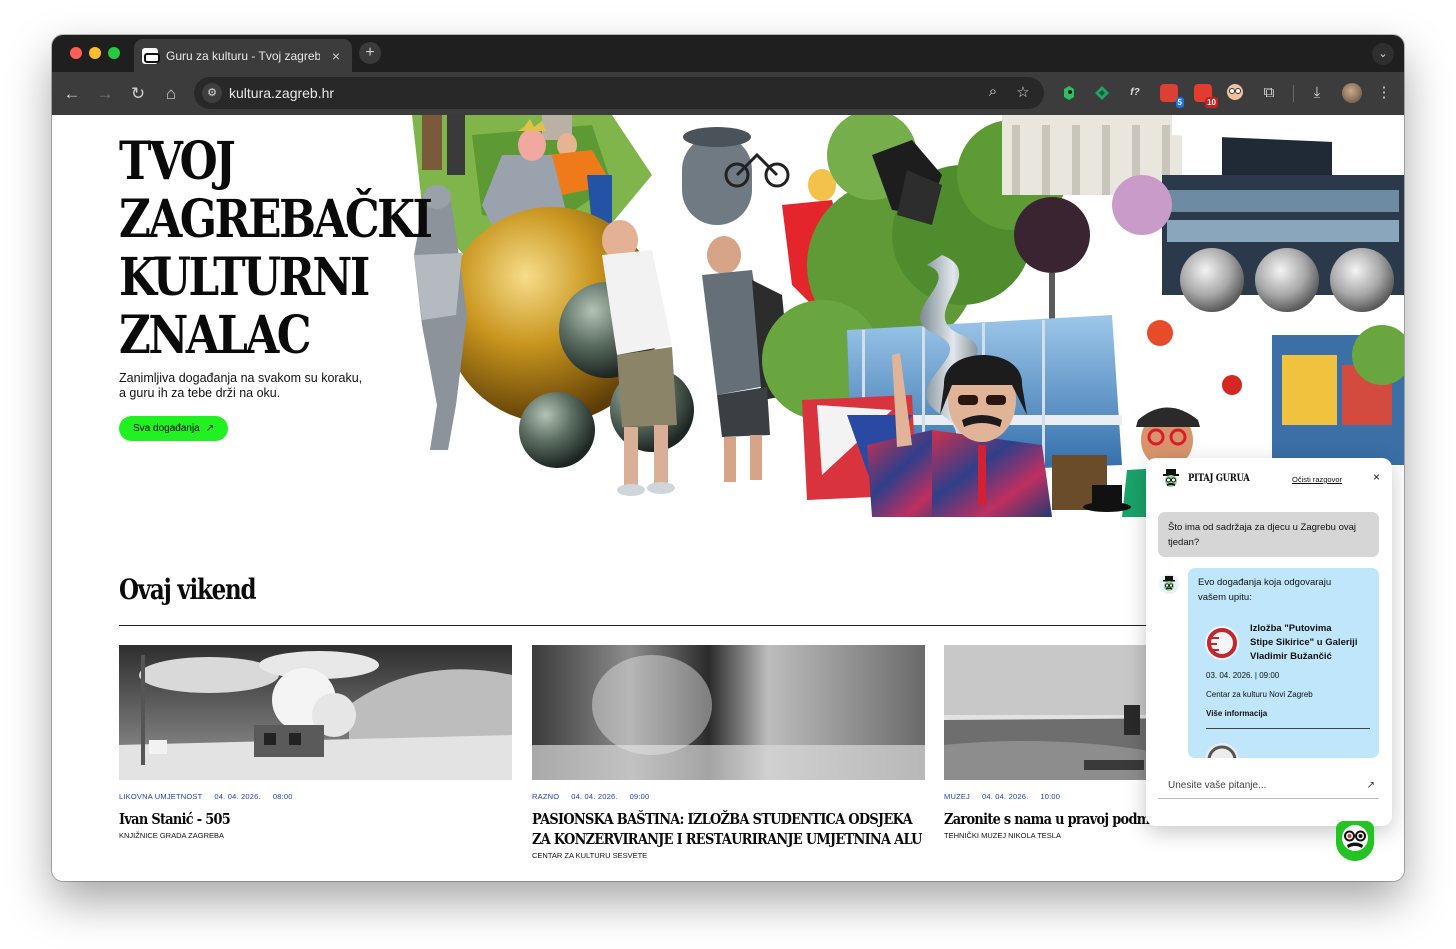 Image resolution: width=1456 pixels, height=949 pixels. Describe the element at coordinates (957, 796) in the screenshot. I see `event-category: MUZEJ` at that location.